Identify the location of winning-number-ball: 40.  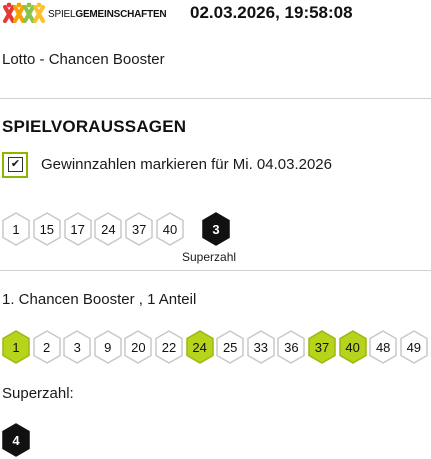
(170, 229).